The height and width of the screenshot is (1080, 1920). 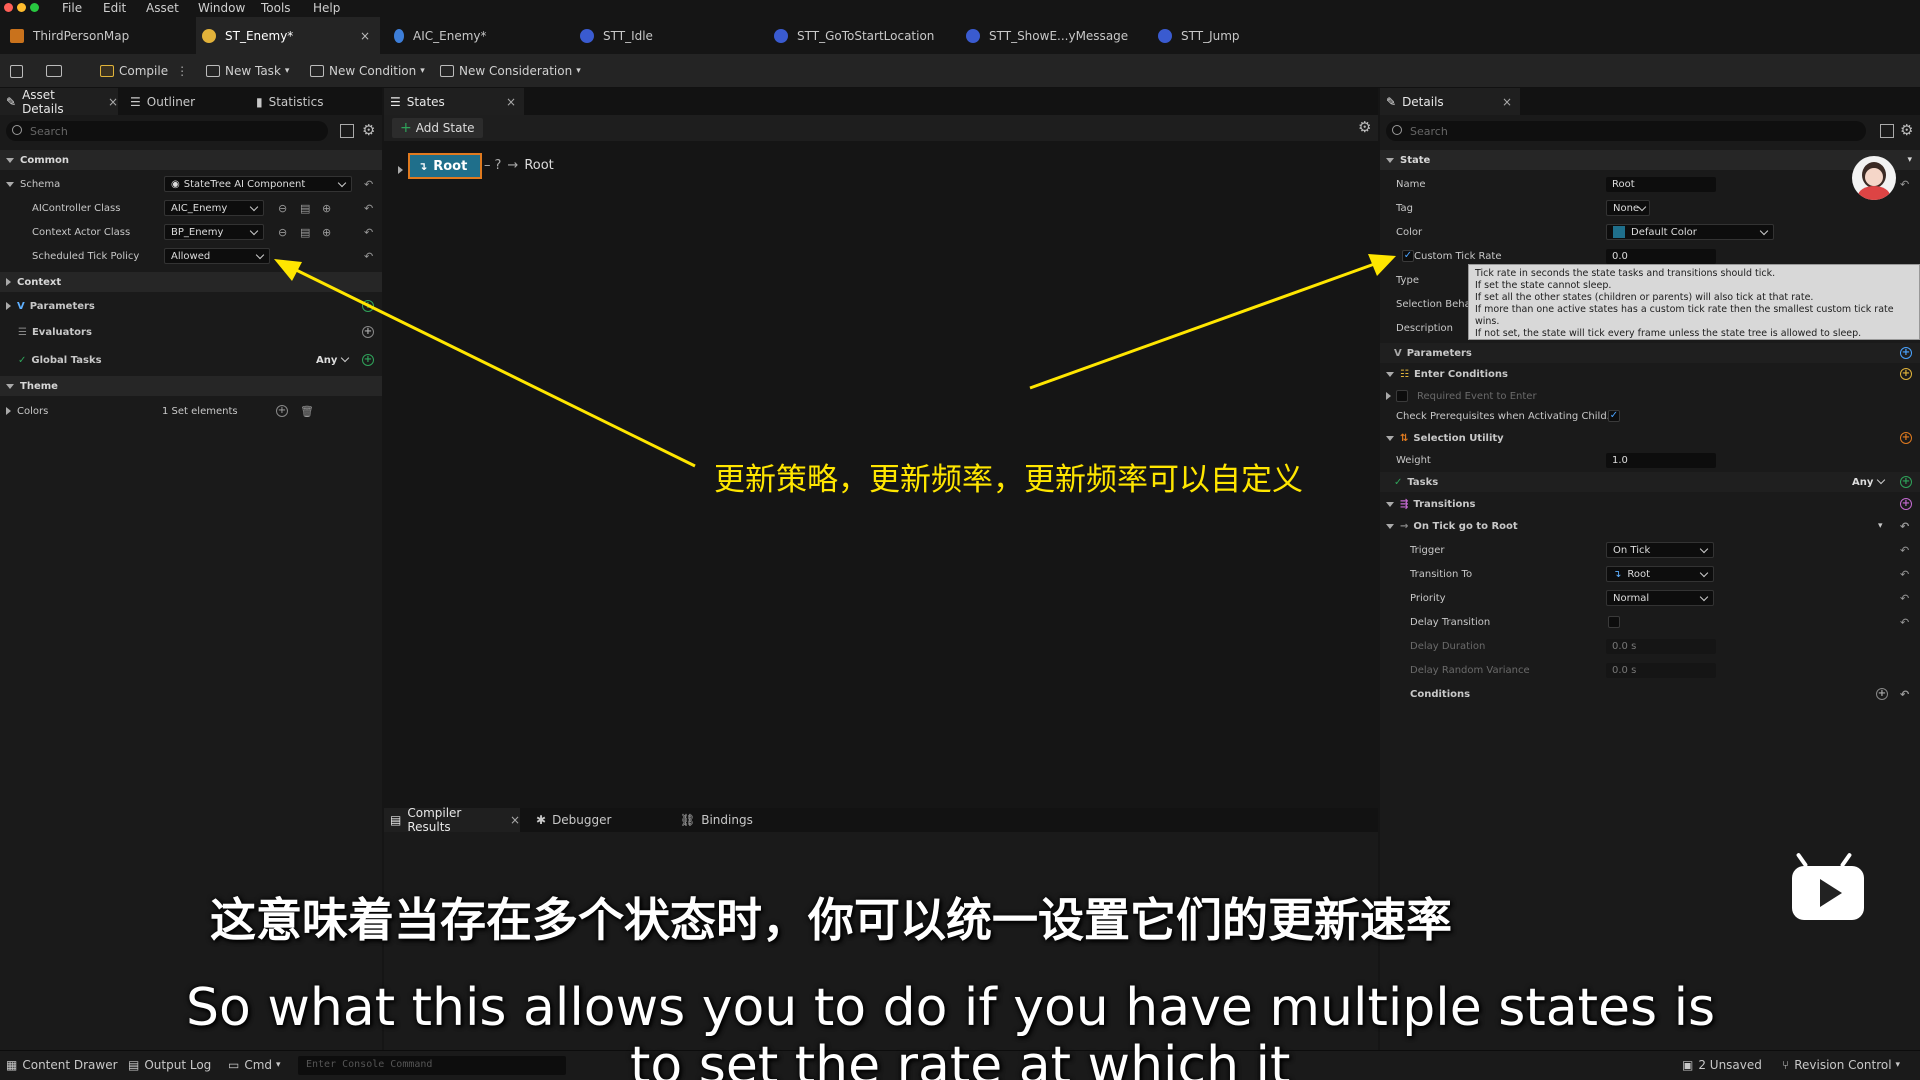 What do you see at coordinates (491, 366) in the screenshot?
I see `arrow-to-tick-policy` at bounding box center [491, 366].